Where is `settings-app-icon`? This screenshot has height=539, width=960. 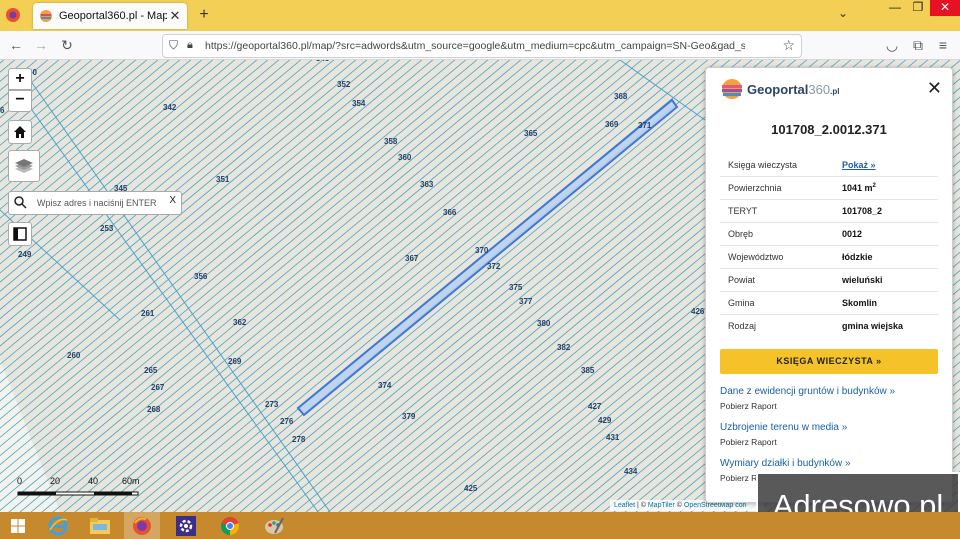 settings-app-icon is located at coordinates (186, 525).